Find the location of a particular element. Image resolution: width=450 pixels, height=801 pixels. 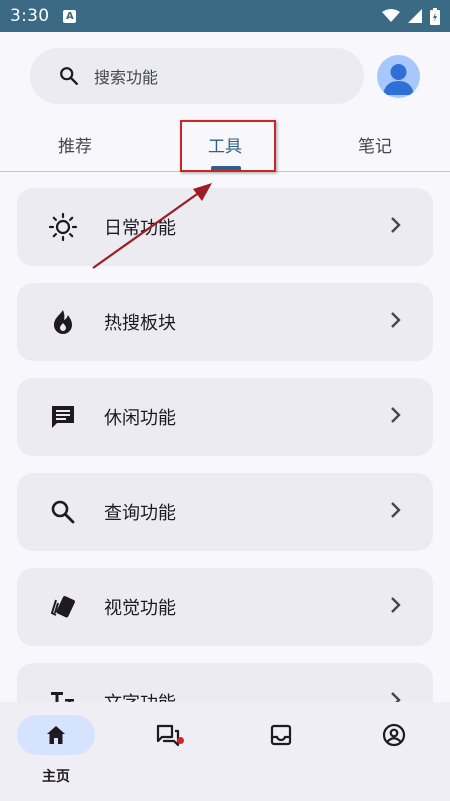

search-placeholder: 搜索功能 is located at coordinates (126, 77).